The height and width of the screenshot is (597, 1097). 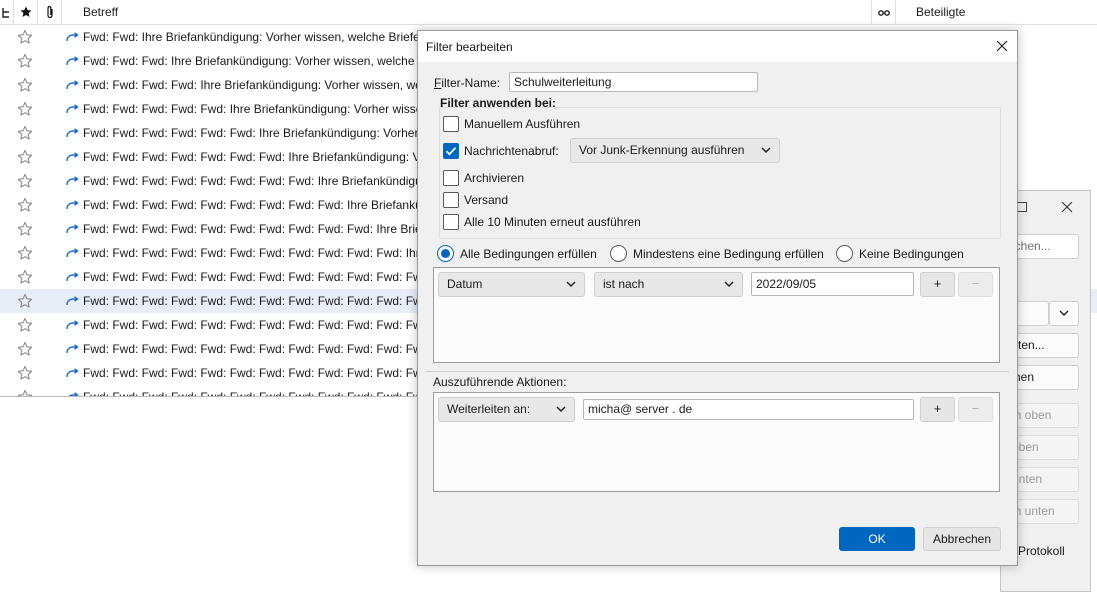 I want to click on condition-field-select: Datum, so click(x=511, y=284).